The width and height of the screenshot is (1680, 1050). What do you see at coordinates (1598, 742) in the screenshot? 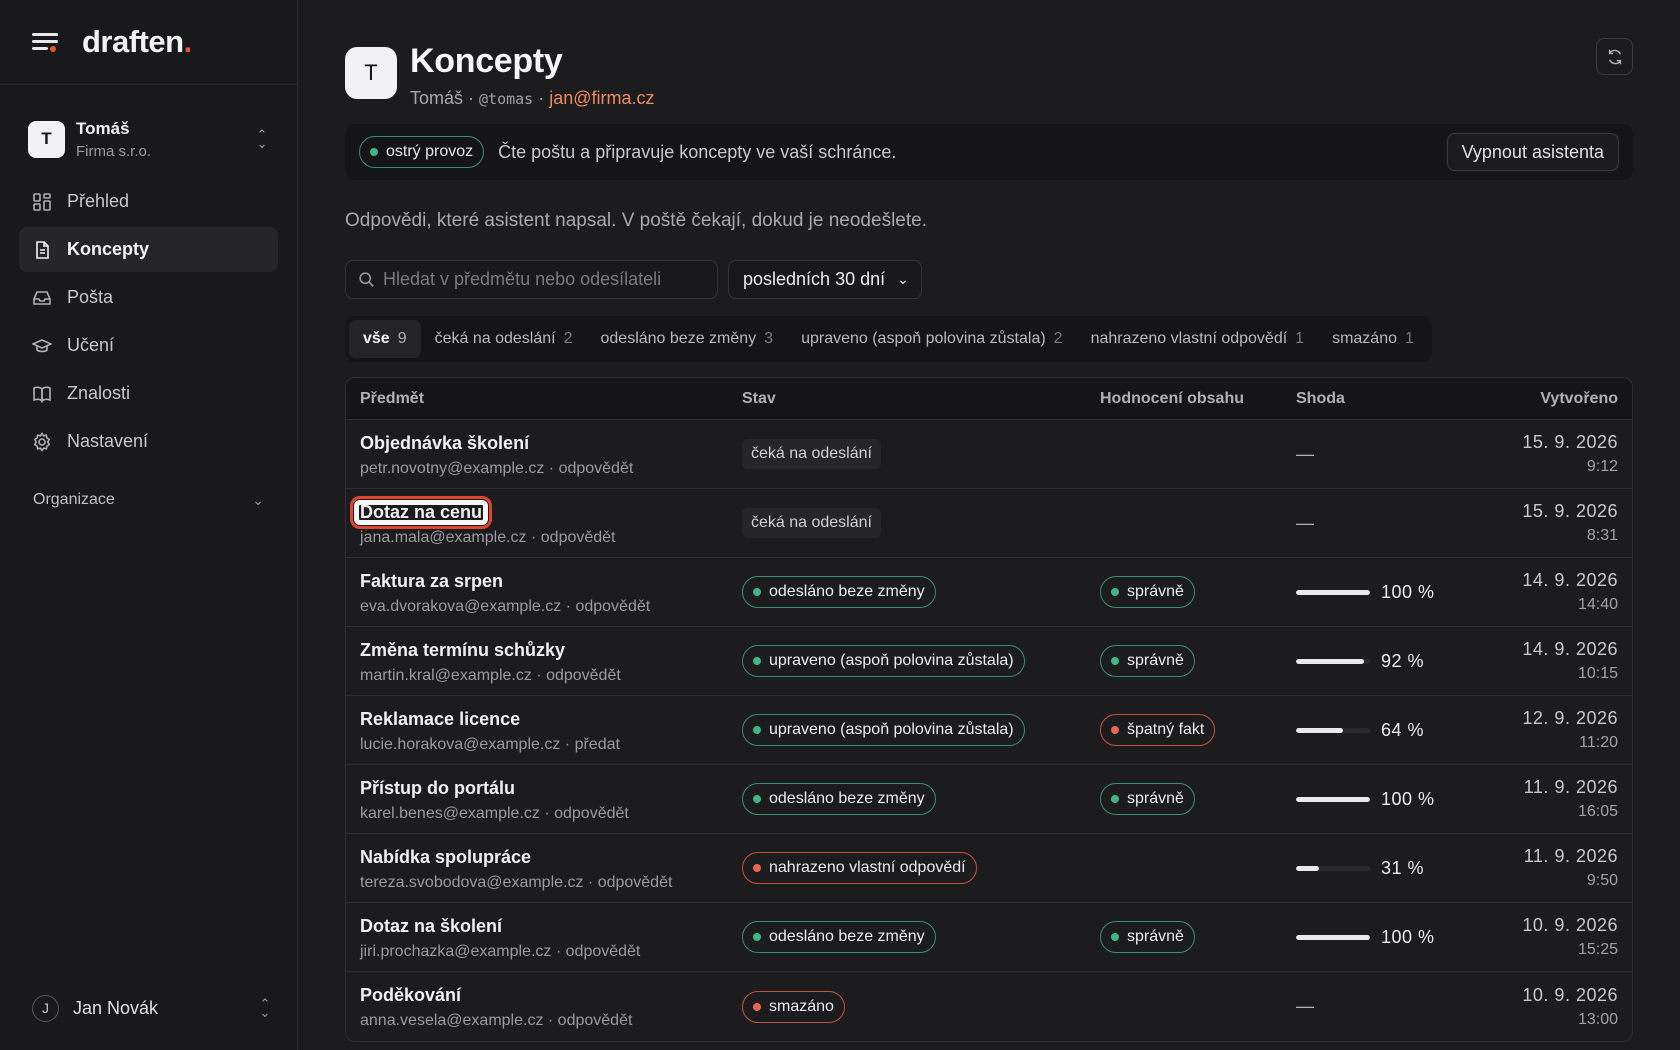
I see `created-time: 11:20` at bounding box center [1598, 742].